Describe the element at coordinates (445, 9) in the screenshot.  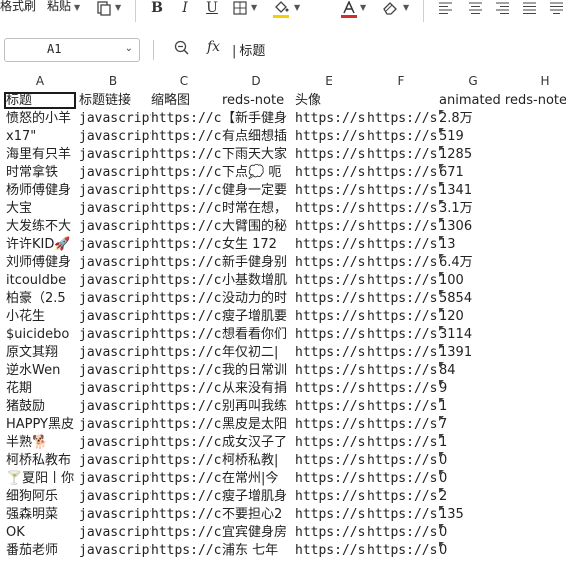
I see `align-left-icon` at that location.